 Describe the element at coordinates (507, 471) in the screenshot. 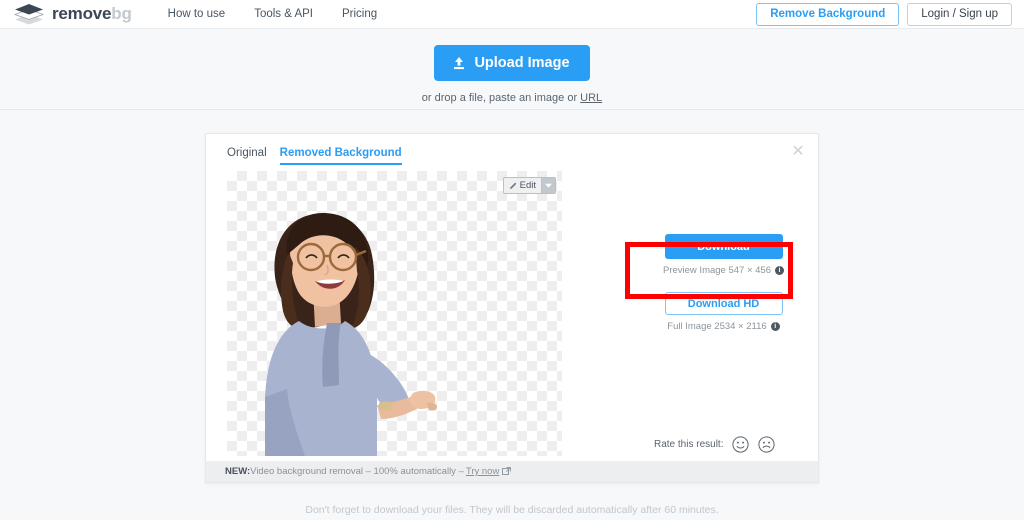

I see `external-link-icon` at that location.